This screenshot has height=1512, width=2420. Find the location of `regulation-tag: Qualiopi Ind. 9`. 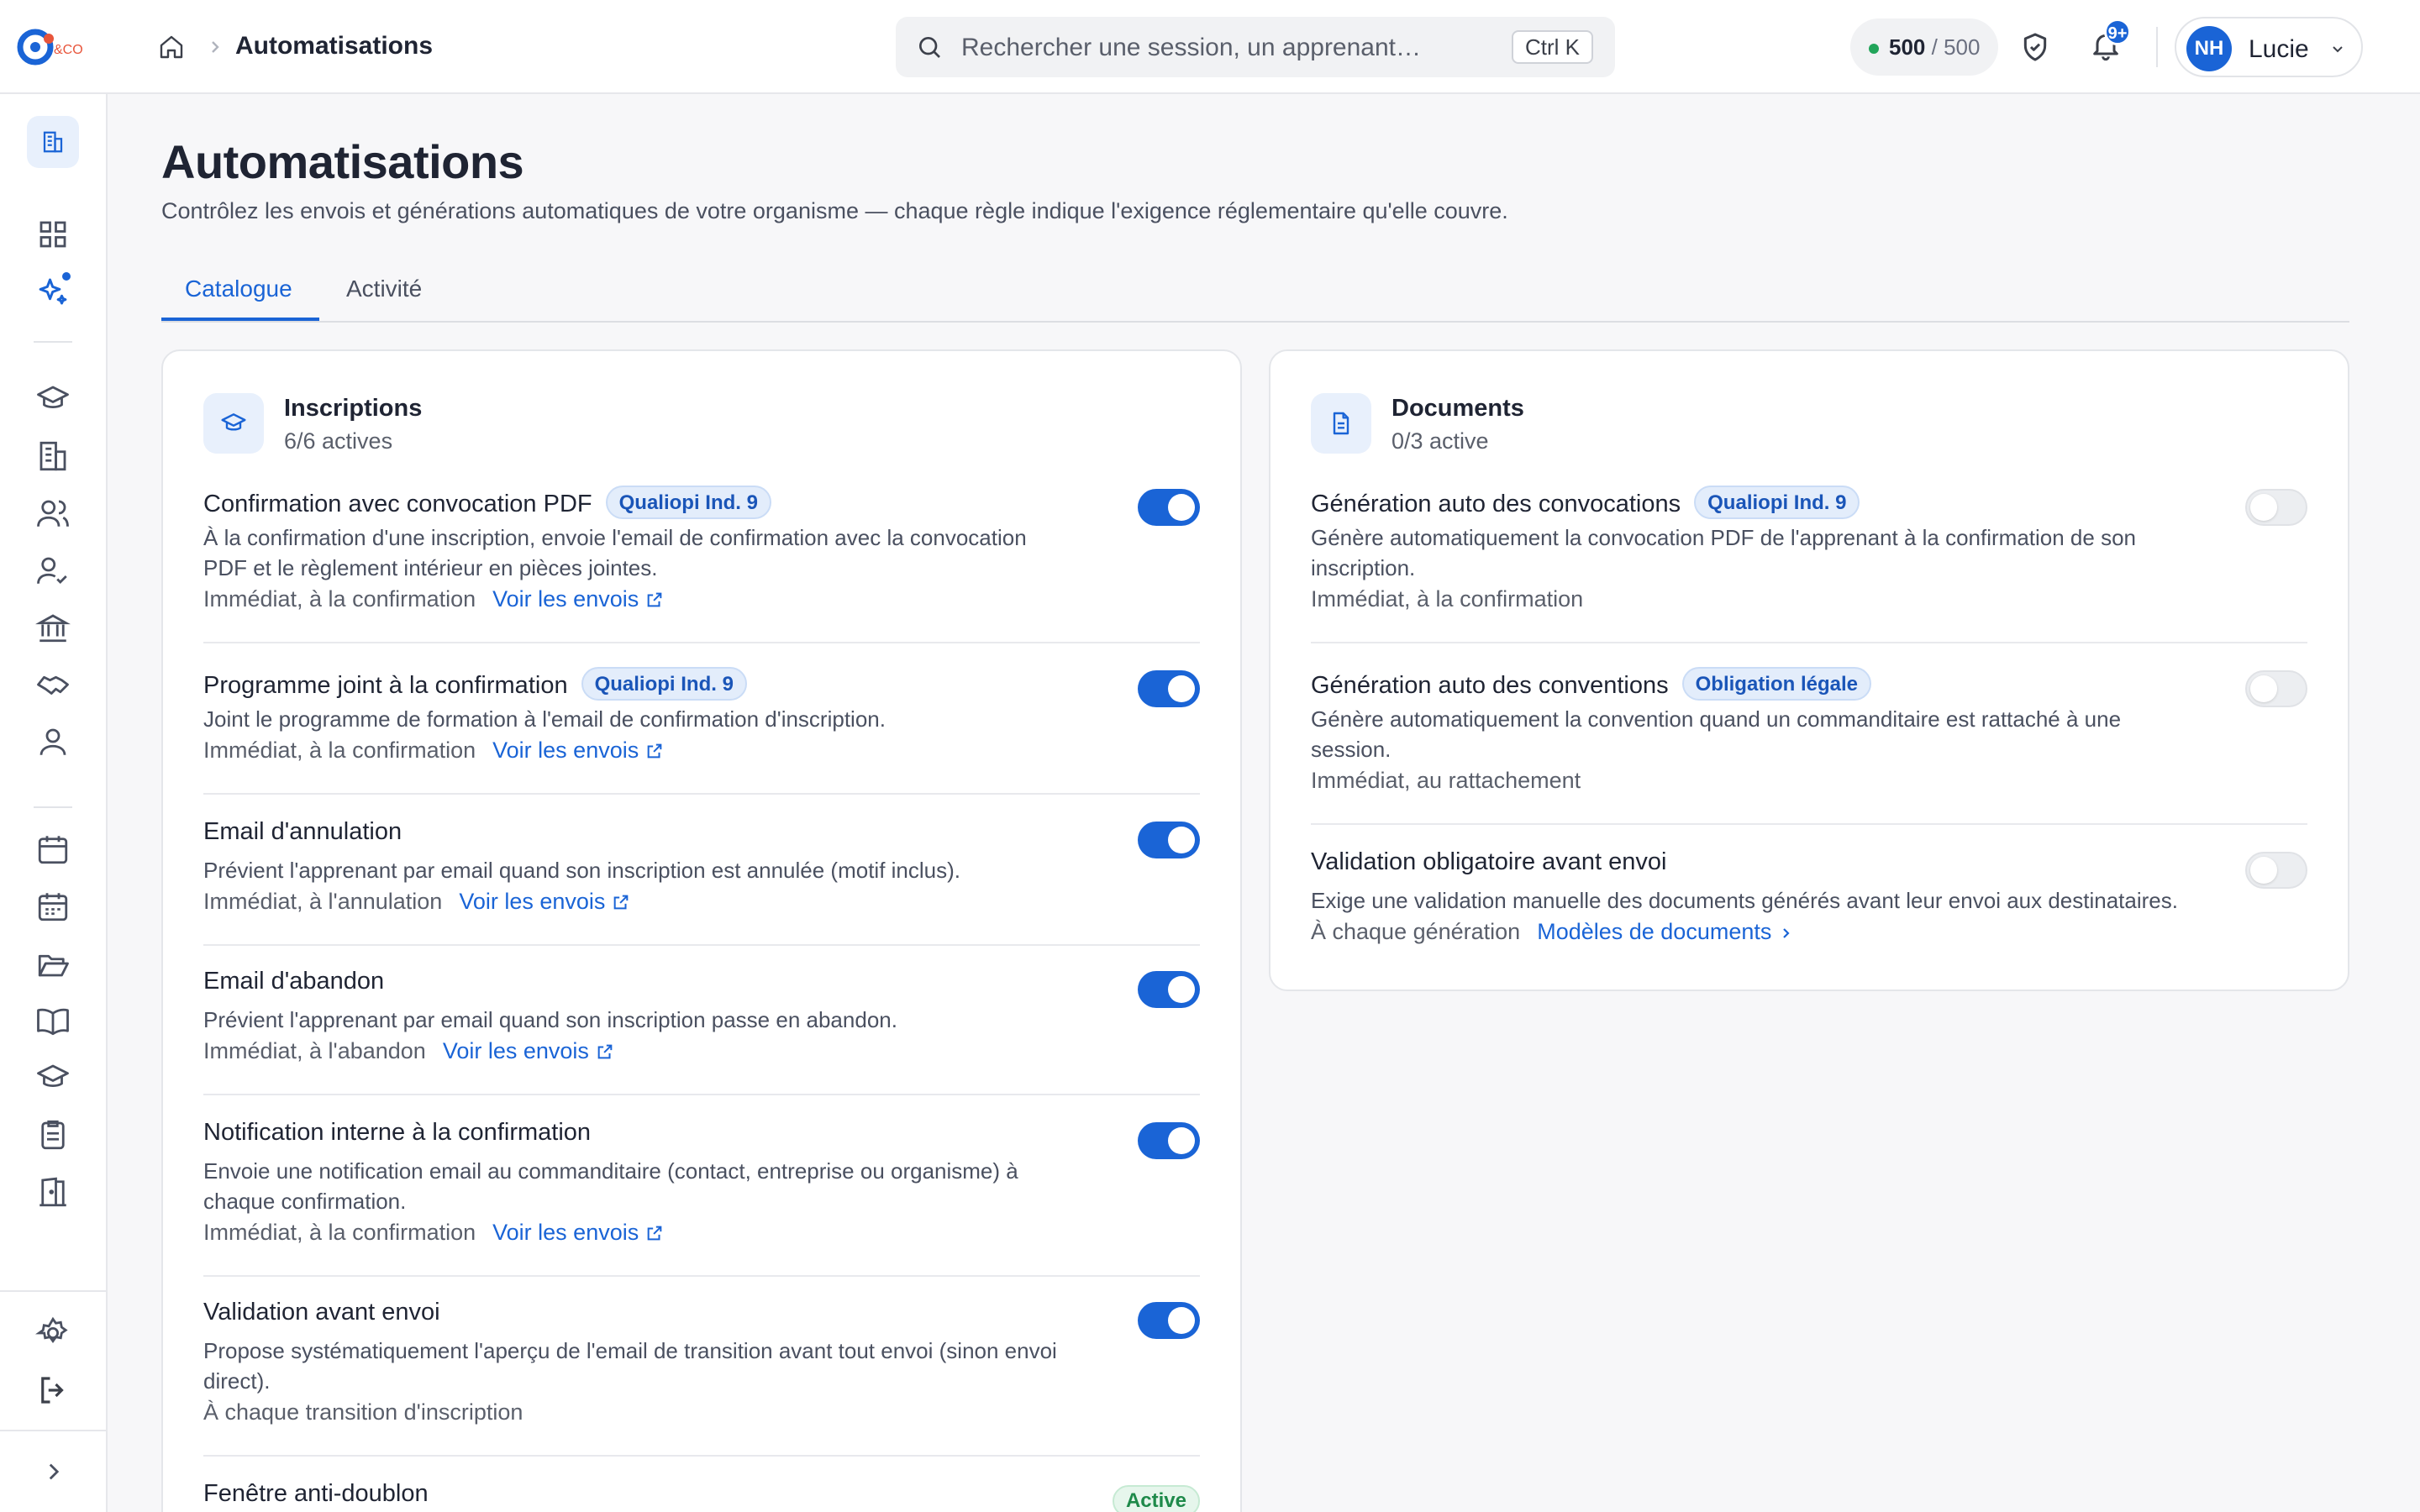

regulation-tag: Qualiopi Ind. 9 is located at coordinates (688, 502).